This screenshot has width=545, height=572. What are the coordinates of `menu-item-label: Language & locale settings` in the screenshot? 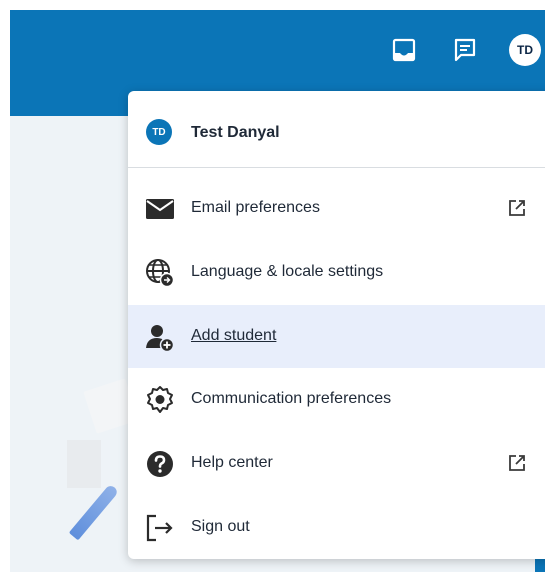 It's located at (287, 271).